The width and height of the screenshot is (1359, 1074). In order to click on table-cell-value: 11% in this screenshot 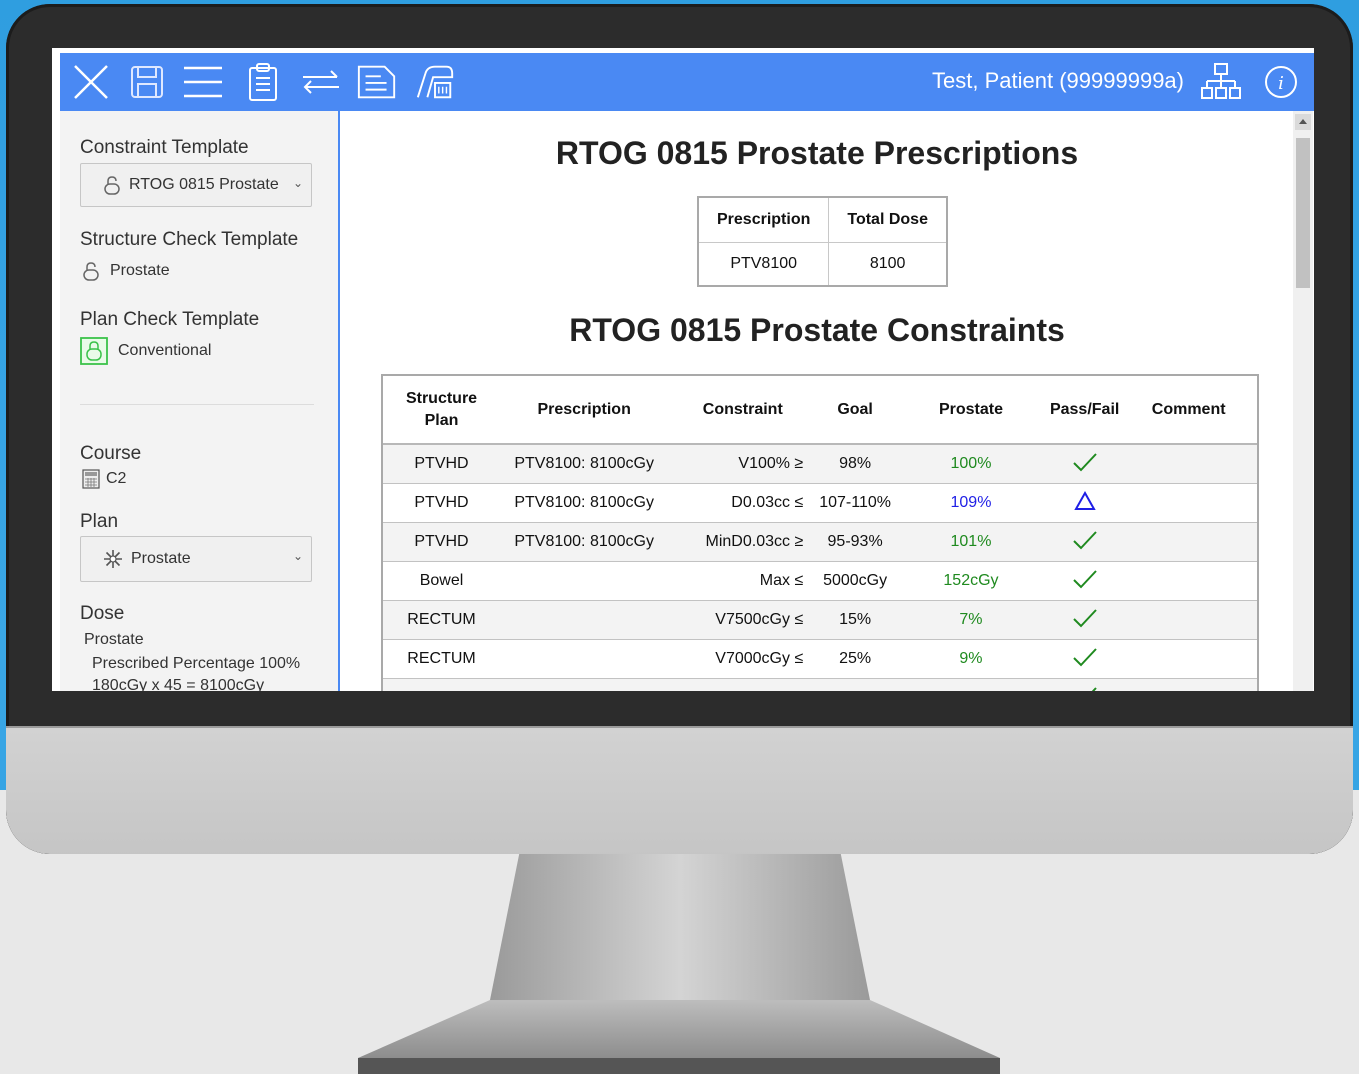, I will do `click(970, 684)`.